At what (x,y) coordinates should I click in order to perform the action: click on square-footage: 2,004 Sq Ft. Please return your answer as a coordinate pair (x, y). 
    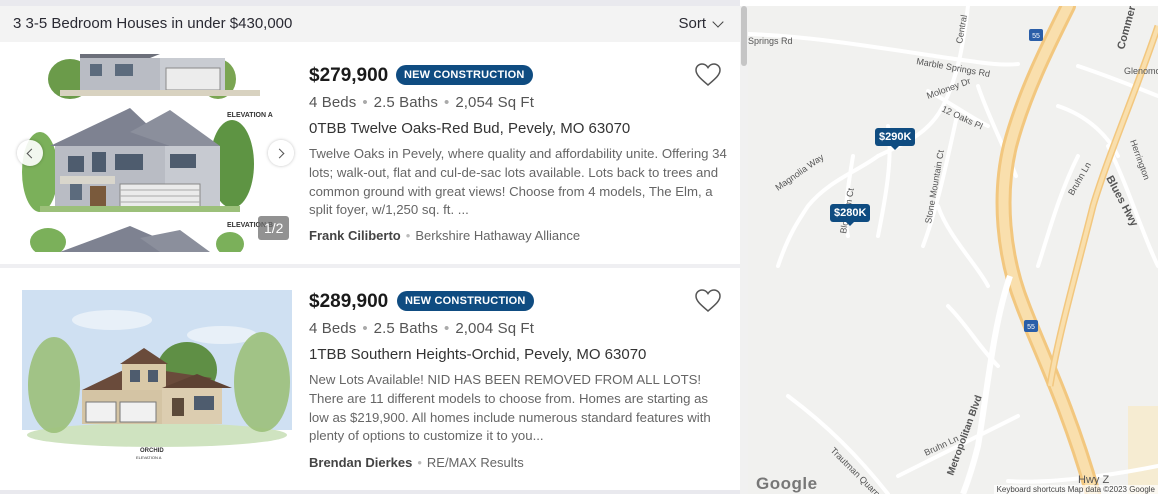
    Looking at the image, I should click on (494, 328).